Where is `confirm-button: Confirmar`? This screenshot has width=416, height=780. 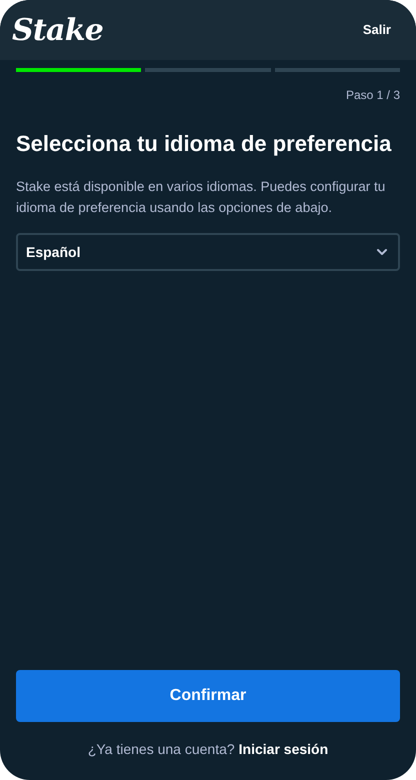
confirm-button: Confirmar is located at coordinates (208, 696).